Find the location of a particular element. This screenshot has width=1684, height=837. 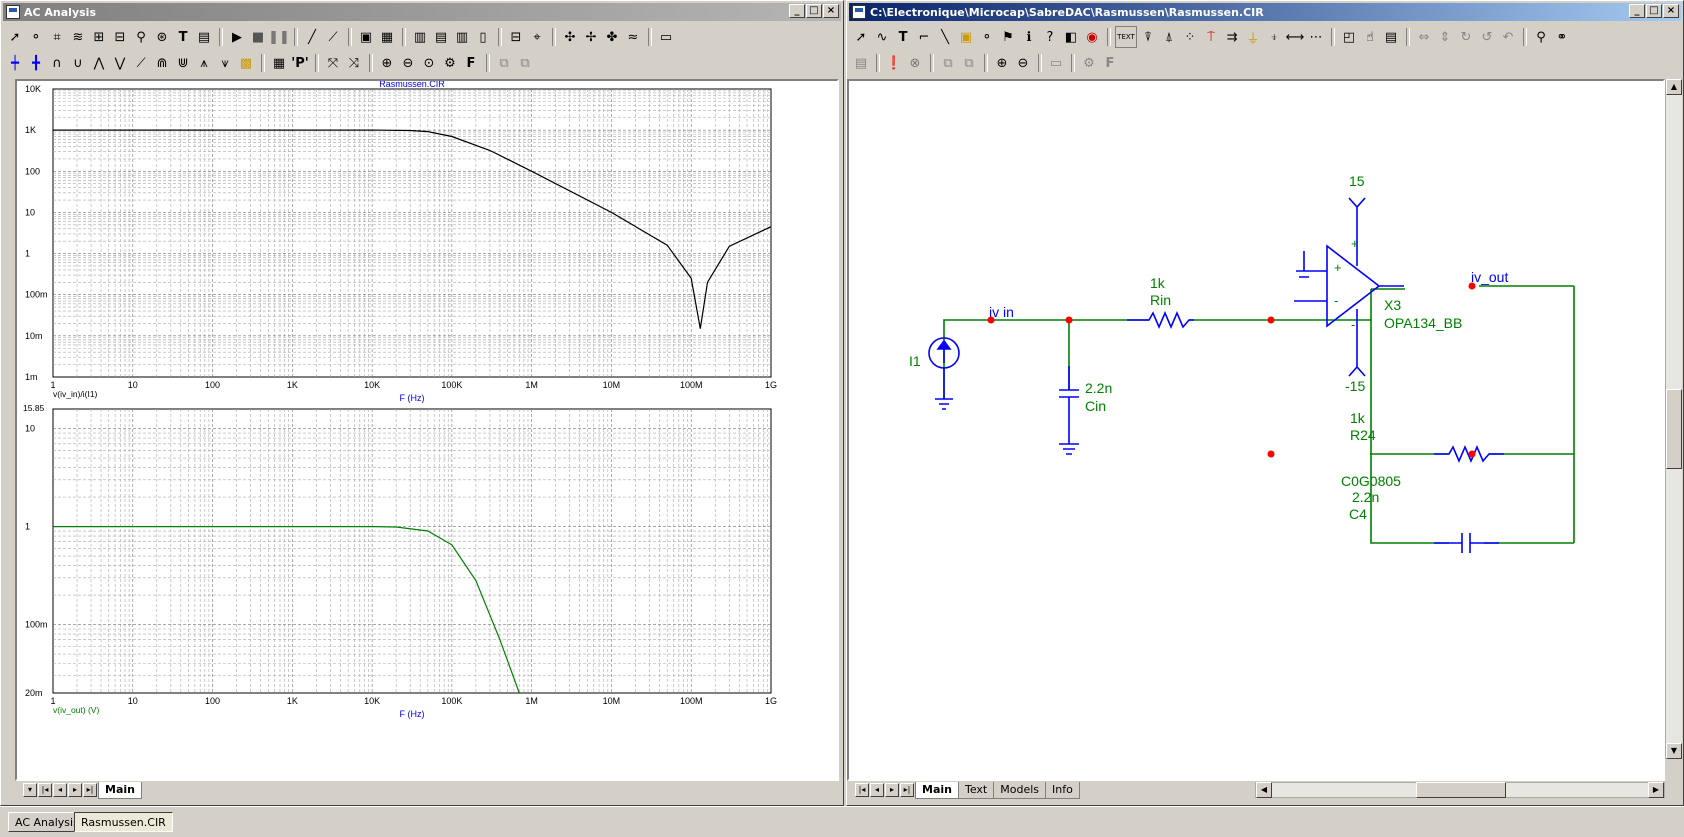

tab-models: Models is located at coordinates (1019, 790).